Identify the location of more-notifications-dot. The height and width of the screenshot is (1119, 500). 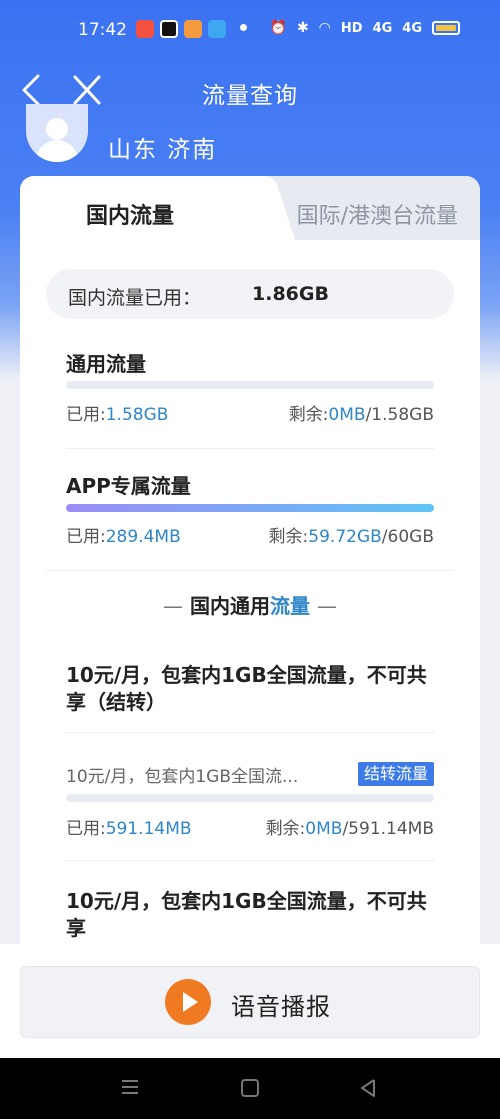
(243, 27).